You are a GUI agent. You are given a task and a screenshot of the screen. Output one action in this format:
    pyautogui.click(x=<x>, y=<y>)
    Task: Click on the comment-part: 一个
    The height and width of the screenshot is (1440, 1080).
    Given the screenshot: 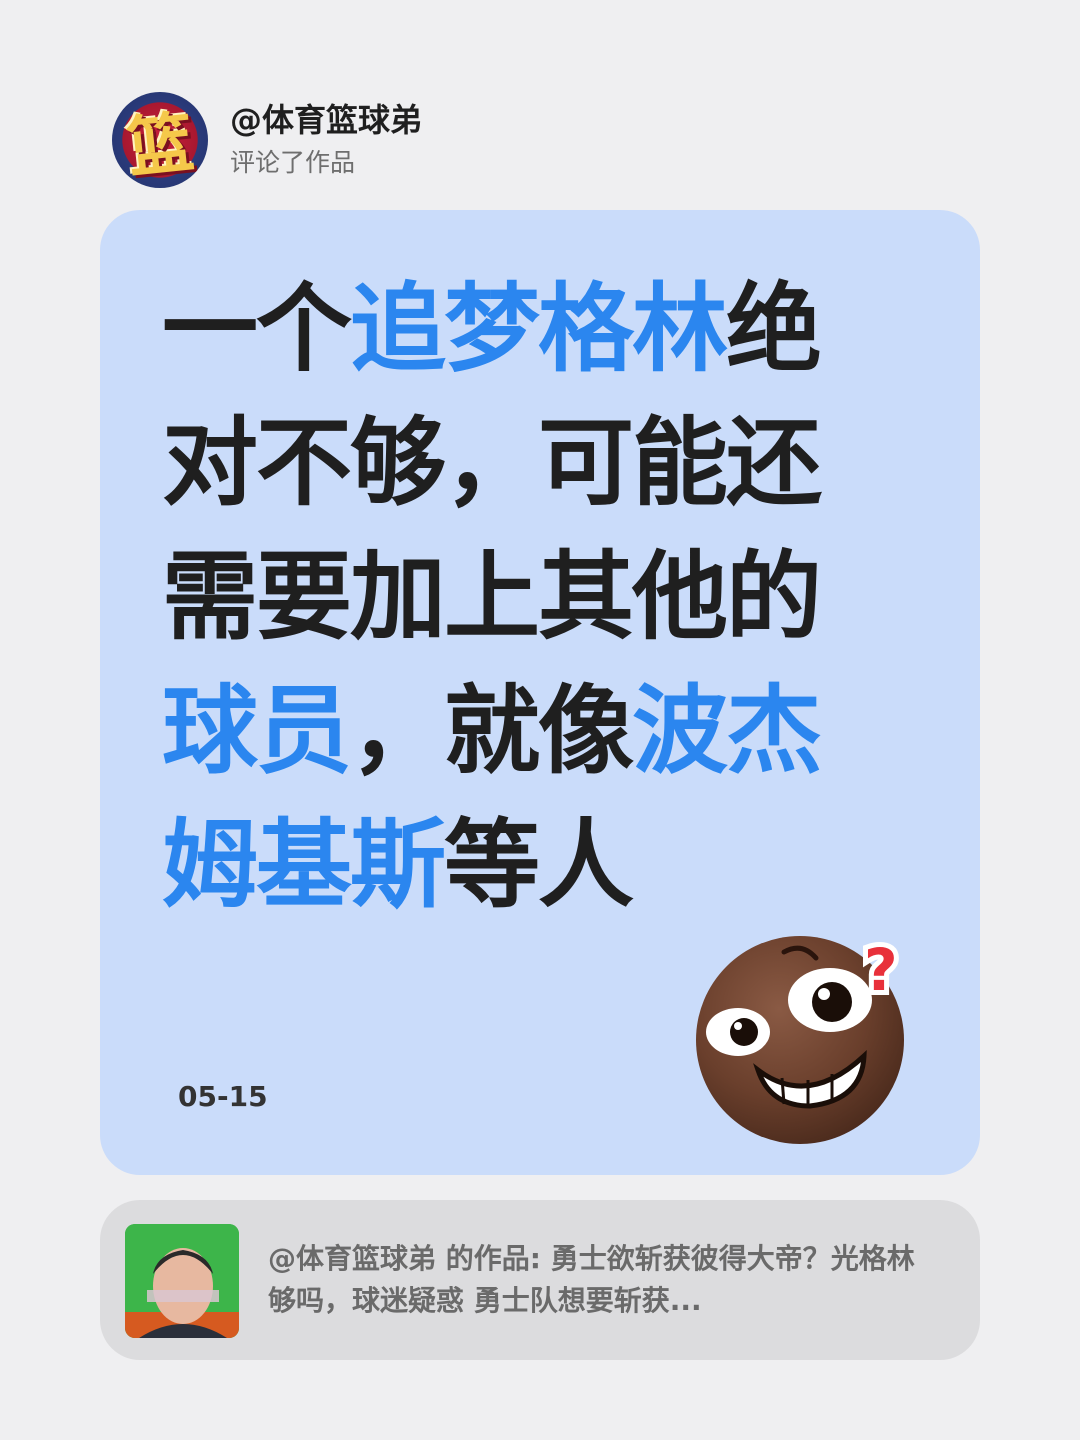 What is the action you would take?
    pyautogui.click(x=257, y=329)
    